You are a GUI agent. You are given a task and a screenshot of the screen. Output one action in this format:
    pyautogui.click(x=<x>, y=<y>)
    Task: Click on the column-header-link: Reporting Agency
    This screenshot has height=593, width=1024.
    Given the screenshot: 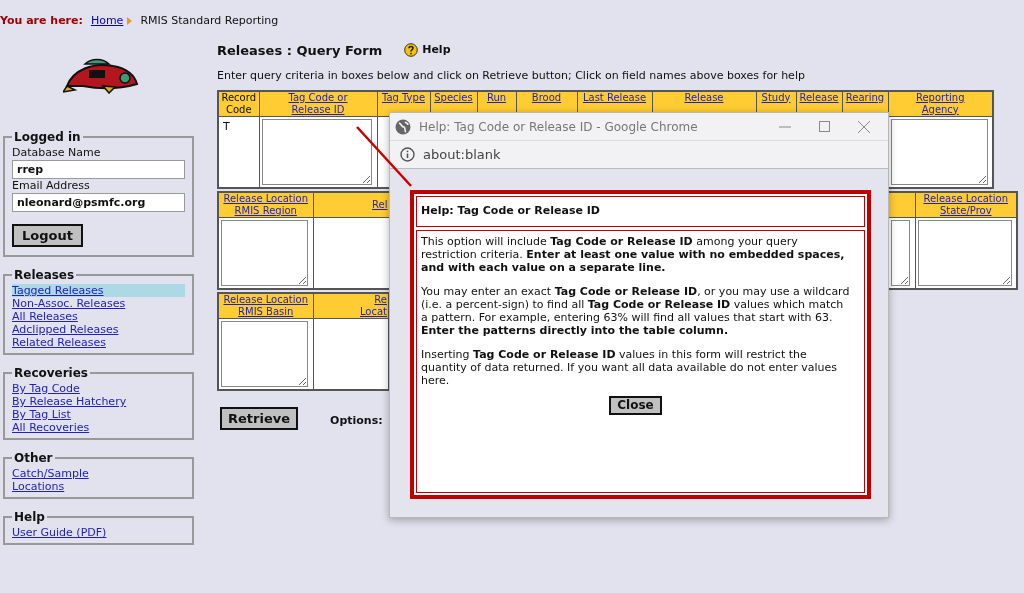 What is the action you would take?
    pyautogui.click(x=940, y=103)
    